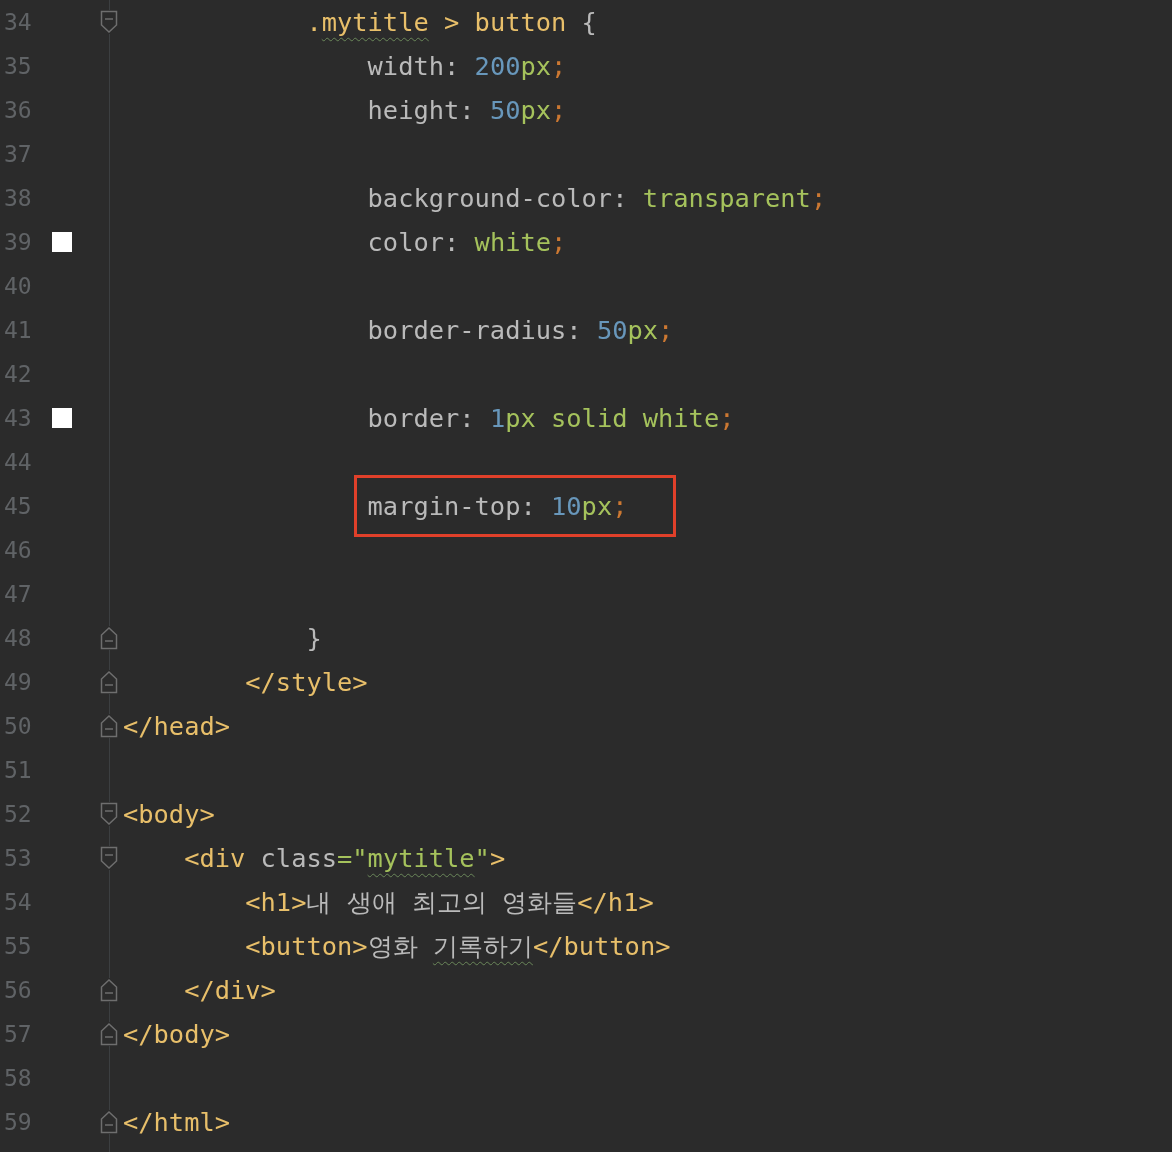  What do you see at coordinates (18, 1122) in the screenshot?
I see `line-number: 59` at bounding box center [18, 1122].